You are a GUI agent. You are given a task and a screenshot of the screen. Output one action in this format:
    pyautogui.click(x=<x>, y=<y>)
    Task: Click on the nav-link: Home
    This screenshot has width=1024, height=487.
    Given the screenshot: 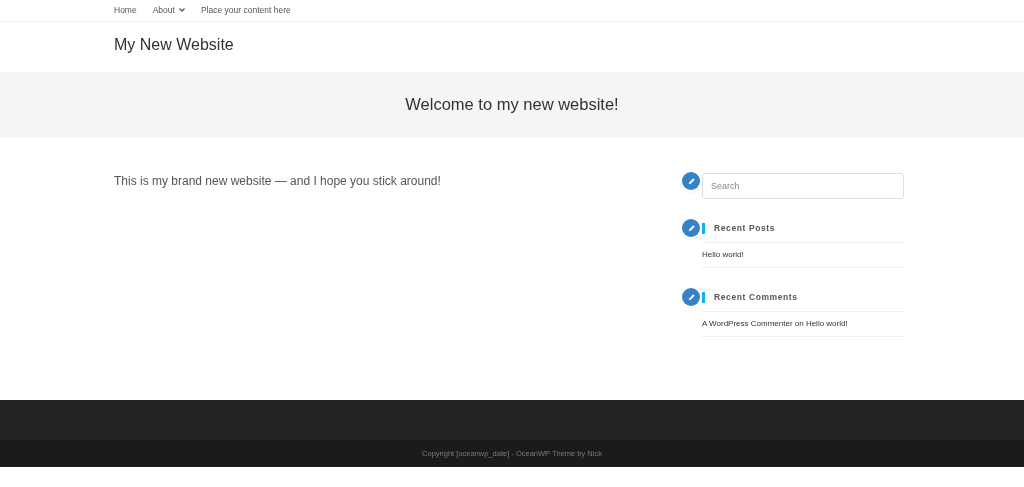 What is the action you would take?
    pyautogui.click(x=125, y=10)
    